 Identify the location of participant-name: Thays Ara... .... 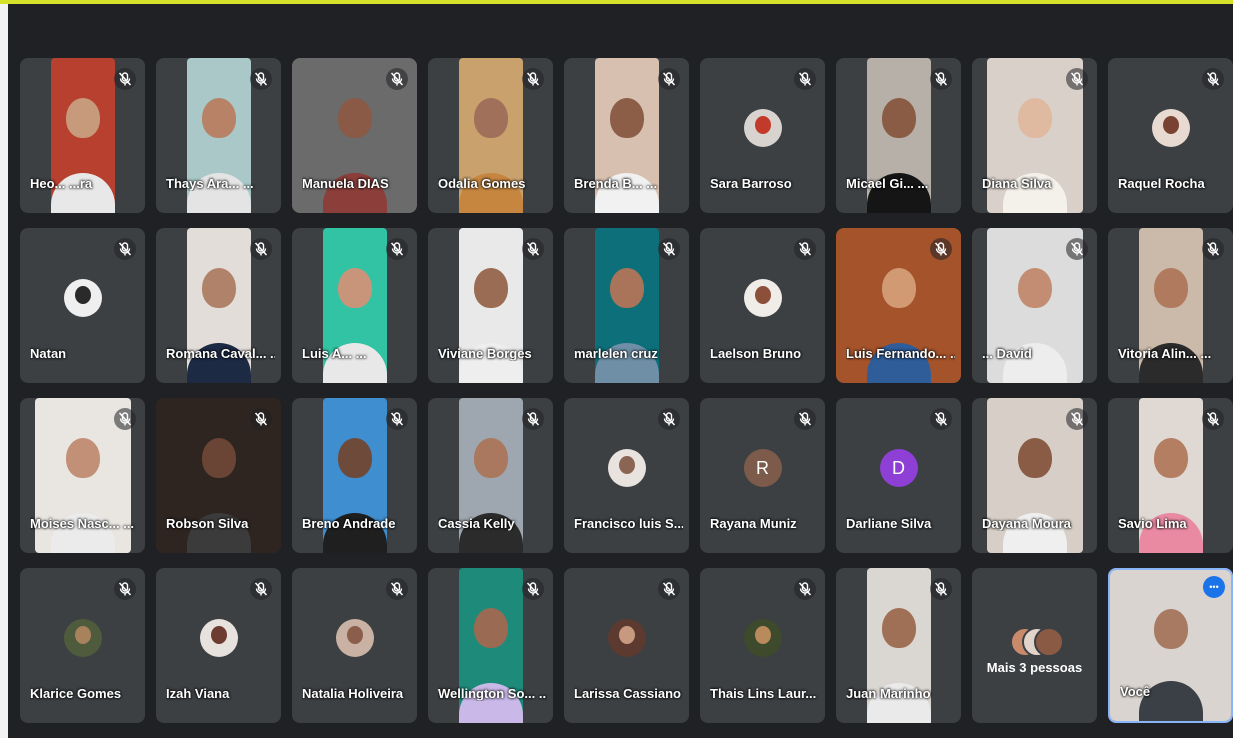
(210, 183).